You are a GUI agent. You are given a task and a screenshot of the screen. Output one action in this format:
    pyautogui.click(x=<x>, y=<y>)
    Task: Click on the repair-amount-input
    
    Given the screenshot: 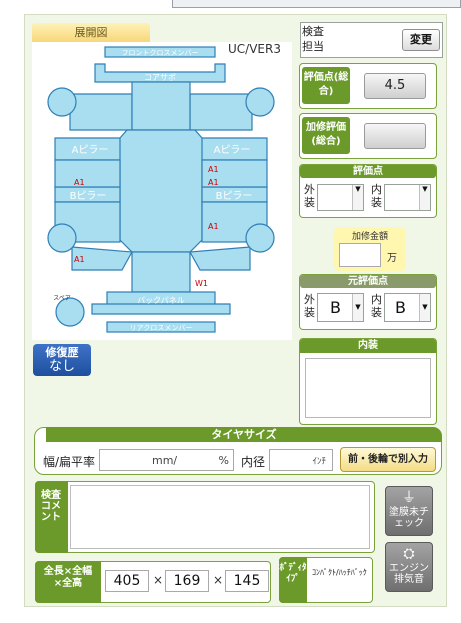 What is the action you would take?
    pyautogui.click(x=360, y=255)
    